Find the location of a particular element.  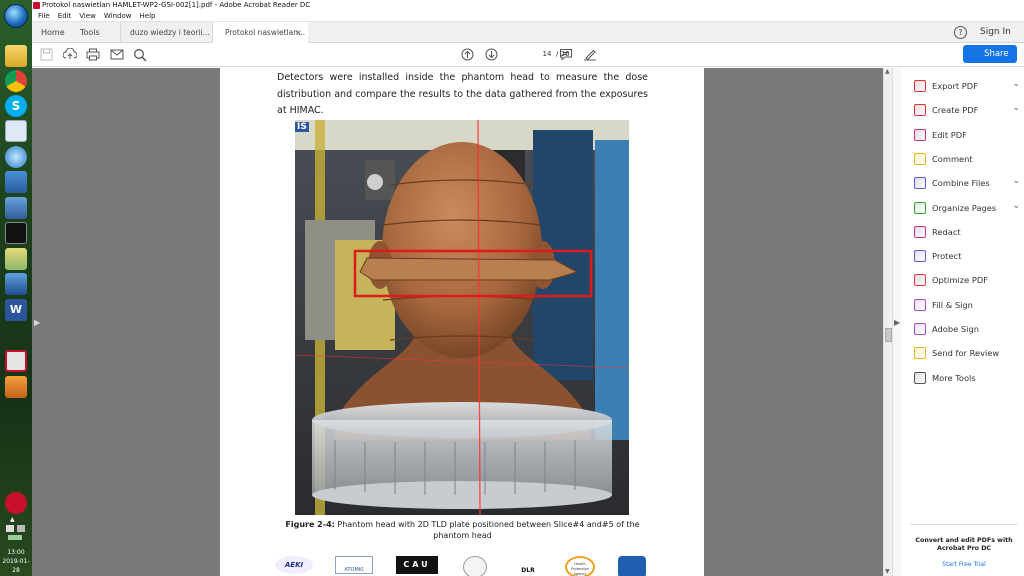

tab-home: Home is located at coordinates (53, 32).